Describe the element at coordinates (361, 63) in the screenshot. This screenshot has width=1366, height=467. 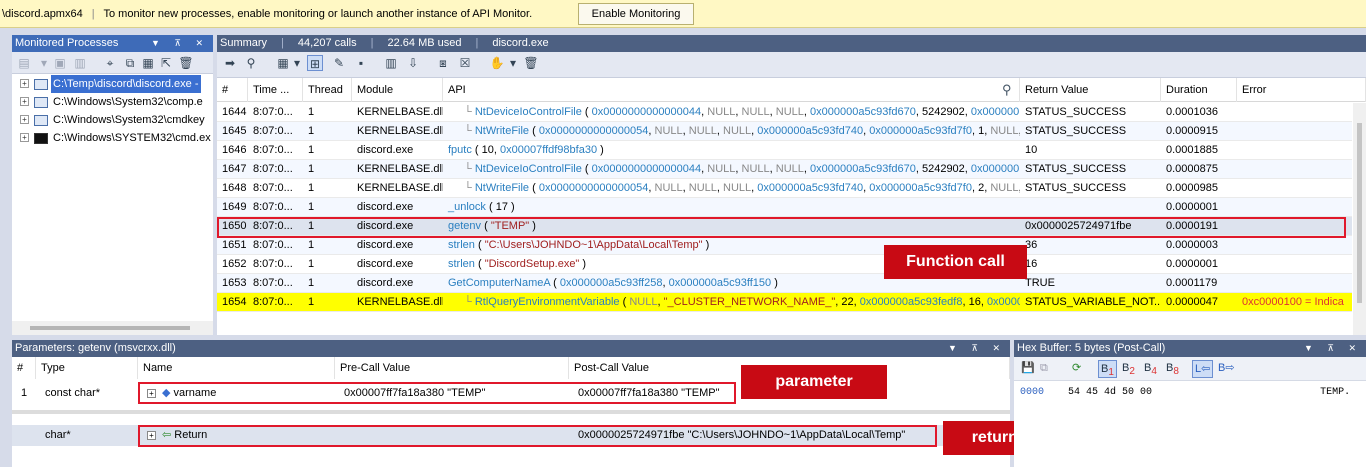
I see `filter-icon: ▪` at that location.